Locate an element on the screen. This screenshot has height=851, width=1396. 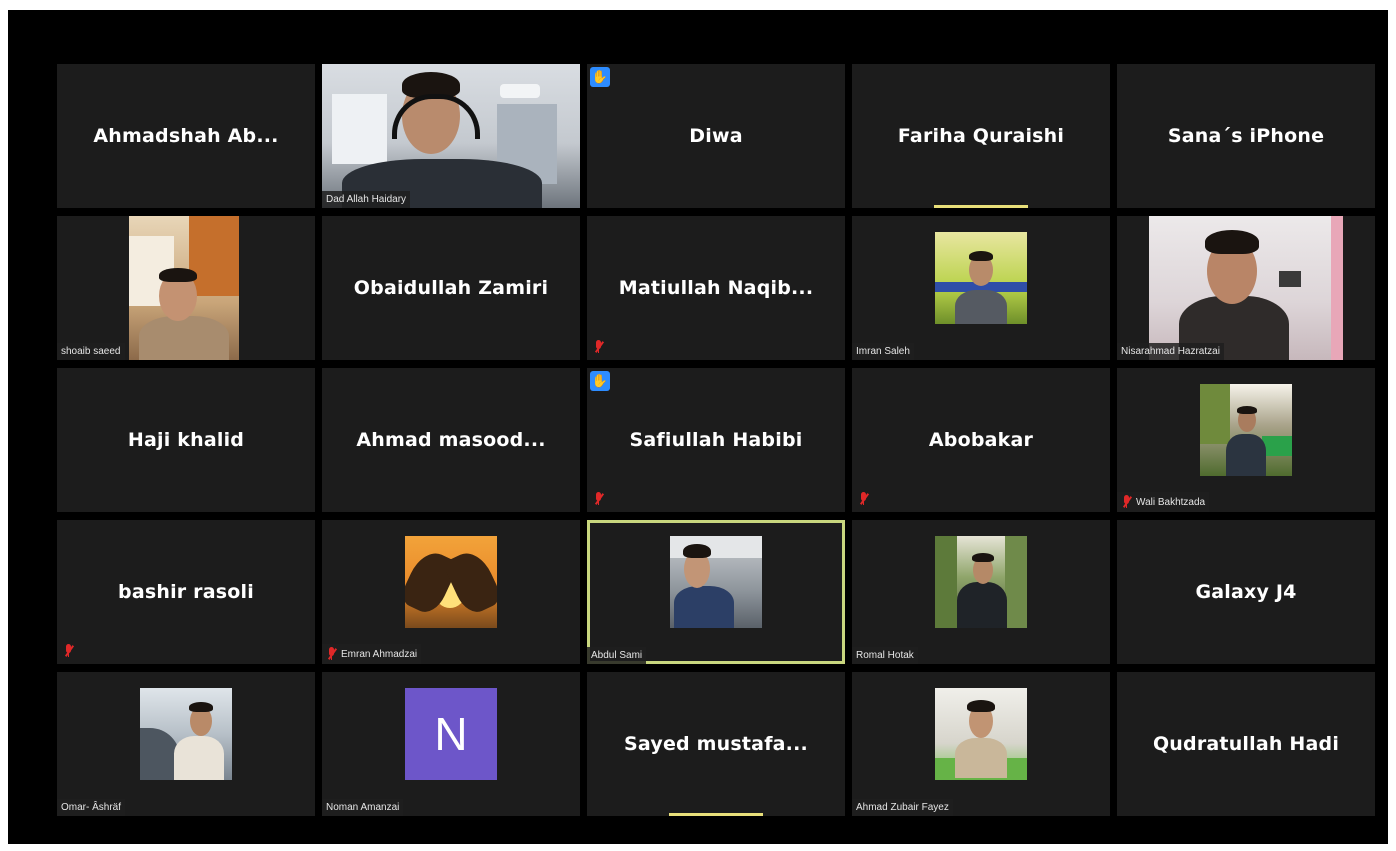
participant-tile: Ahmad Zubair Fayez is located at coordinates (981, 744).